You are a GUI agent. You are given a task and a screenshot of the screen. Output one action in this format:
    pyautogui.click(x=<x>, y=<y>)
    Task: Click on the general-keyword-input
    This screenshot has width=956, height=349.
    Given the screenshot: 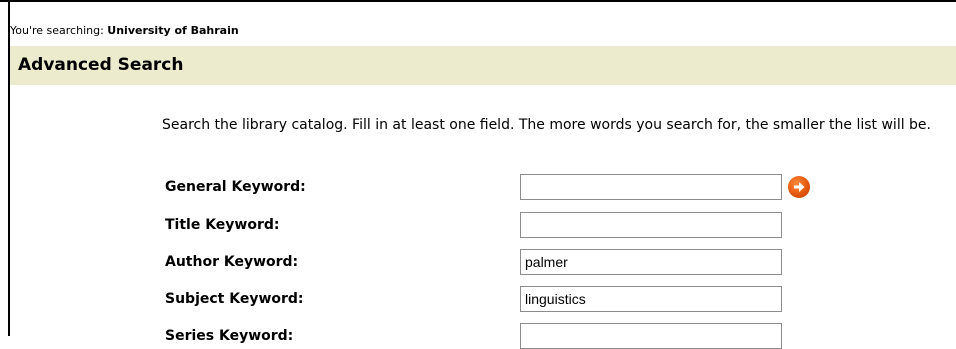 What is the action you would take?
    pyautogui.click(x=651, y=187)
    